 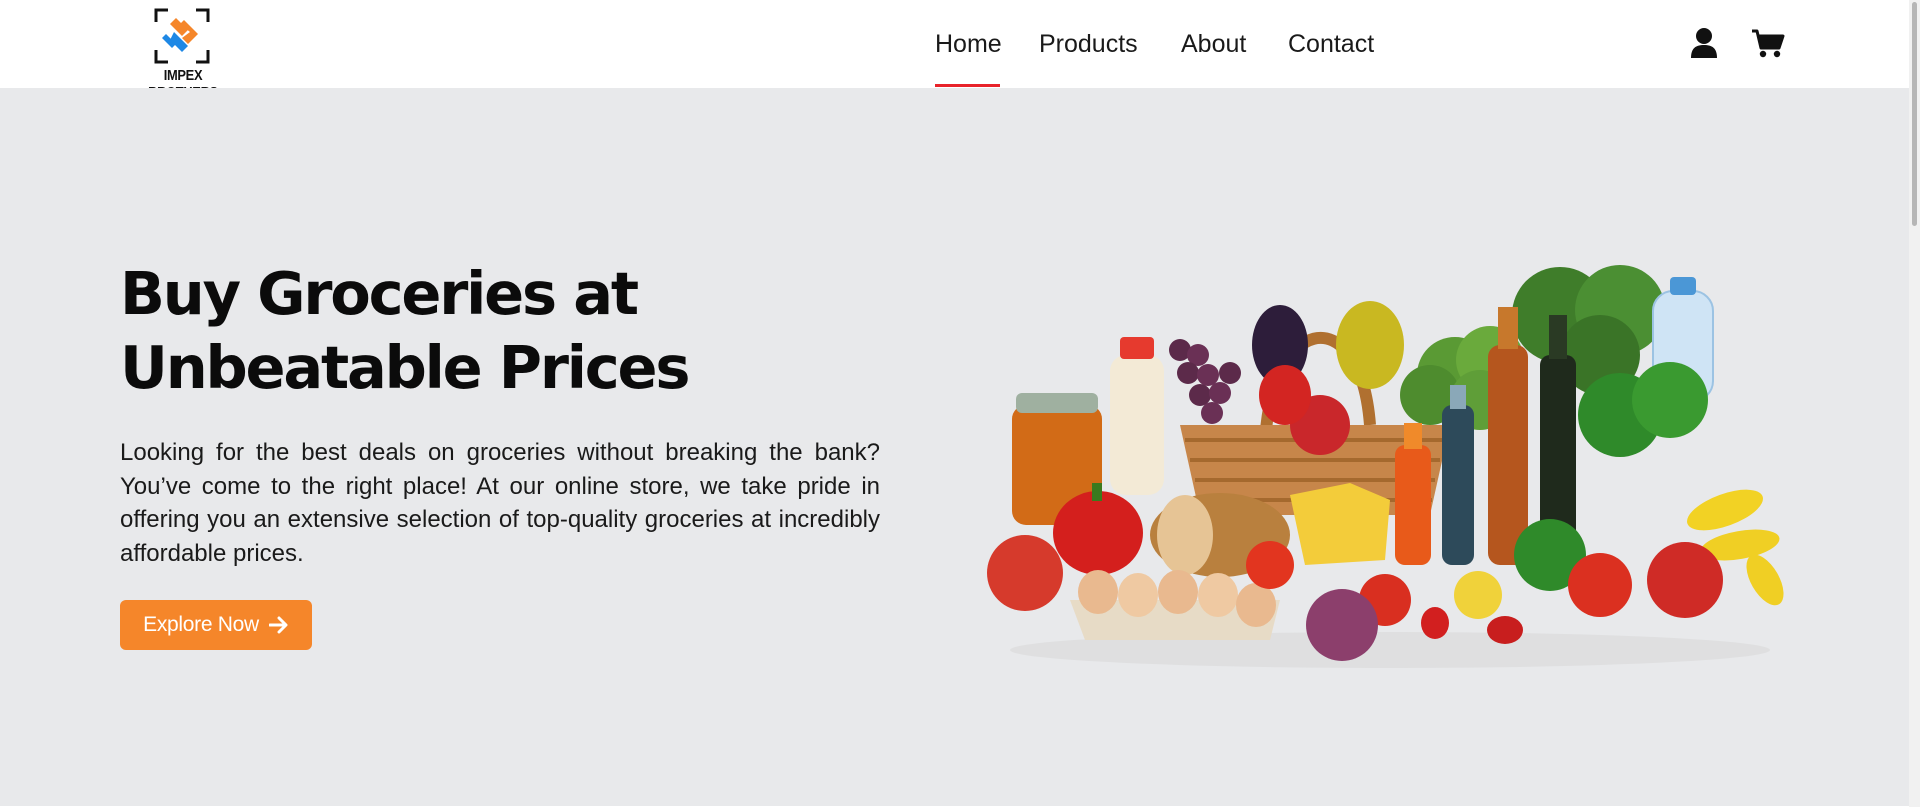 What do you see at coordinates (1213, 44) in the screenshot?
I see `nav-item-about: About` at bounding box center [1213, 44].